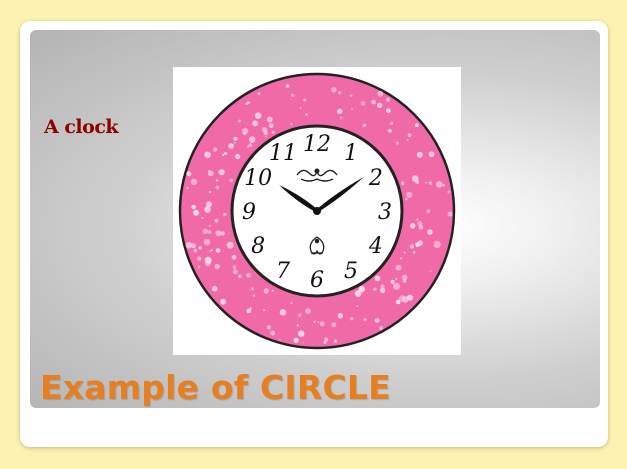 The width and height of the screenshot is (627, 469). What do you see at coordinates (258, 246) in the screenshot?
I see `clock-numeral-8: 8` at bounding box center [258, 246].